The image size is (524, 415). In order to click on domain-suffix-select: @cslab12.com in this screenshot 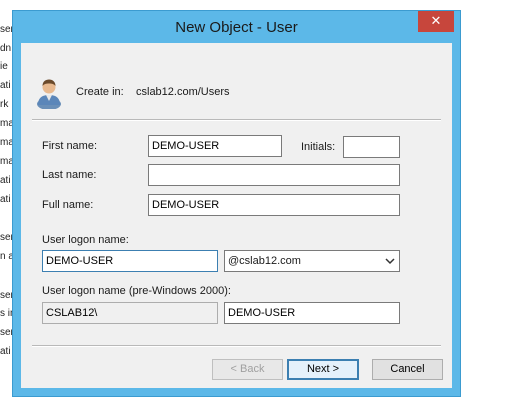, I will do `click(312, 261)`.